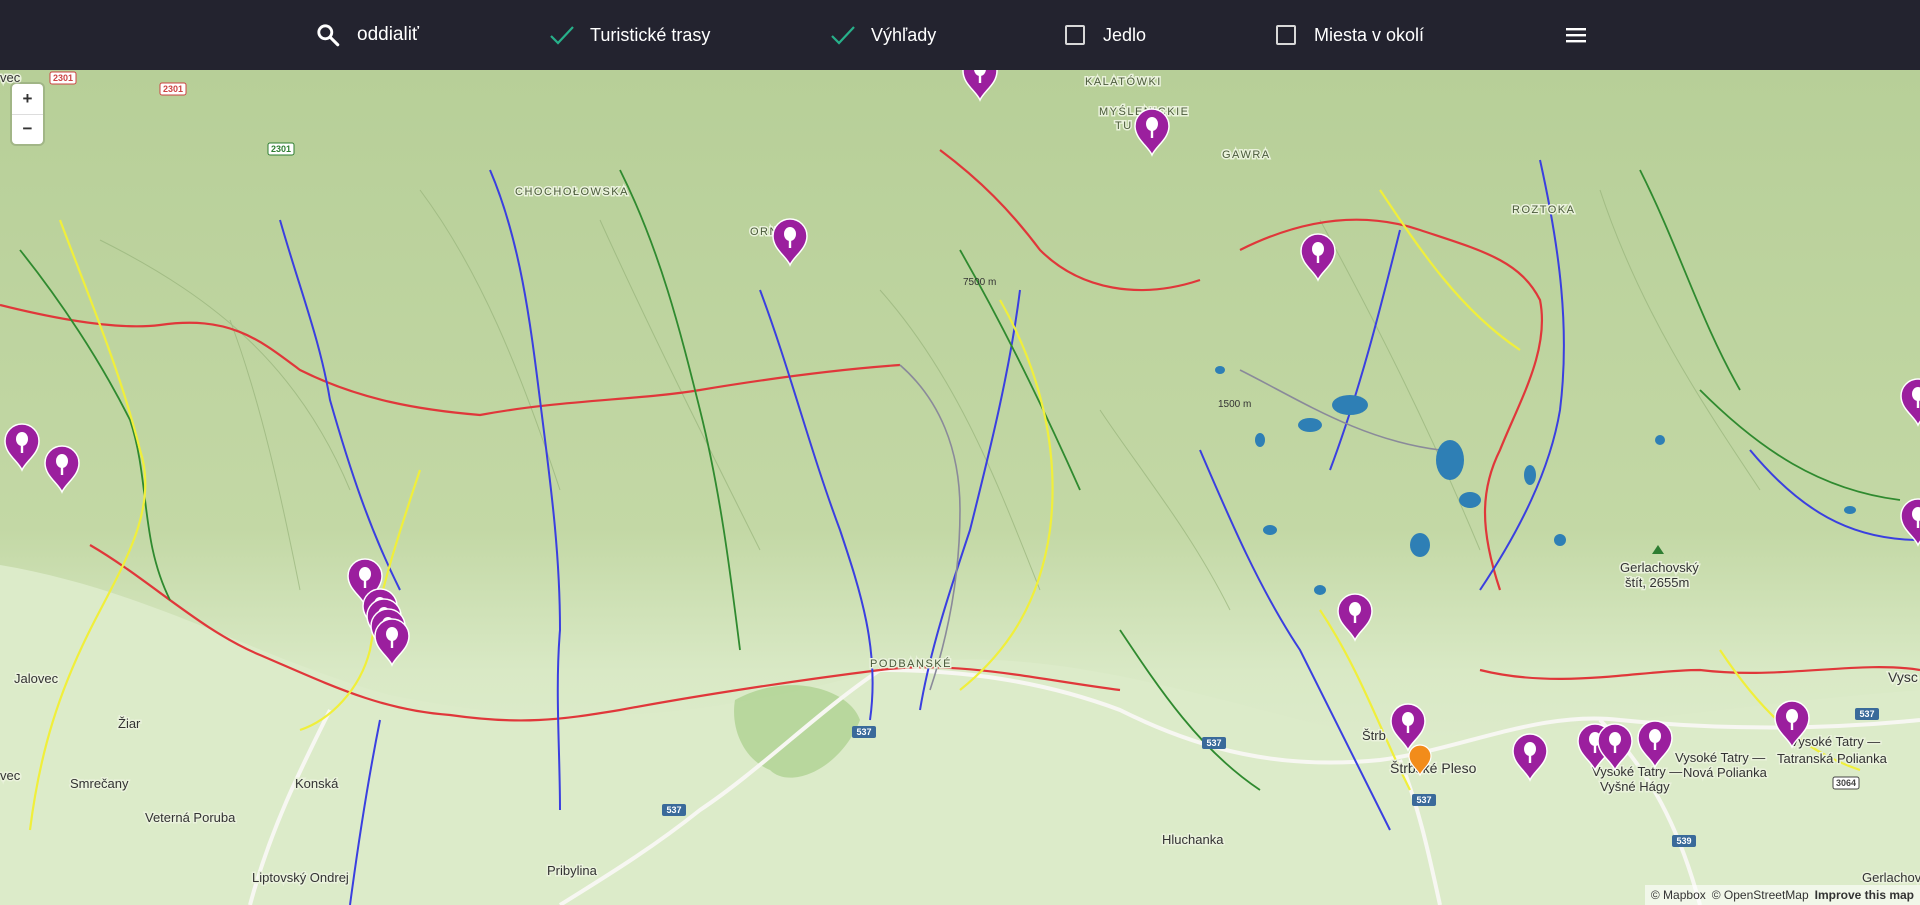  I want to click on place-label: Hluchanka, so click(1193, 839).